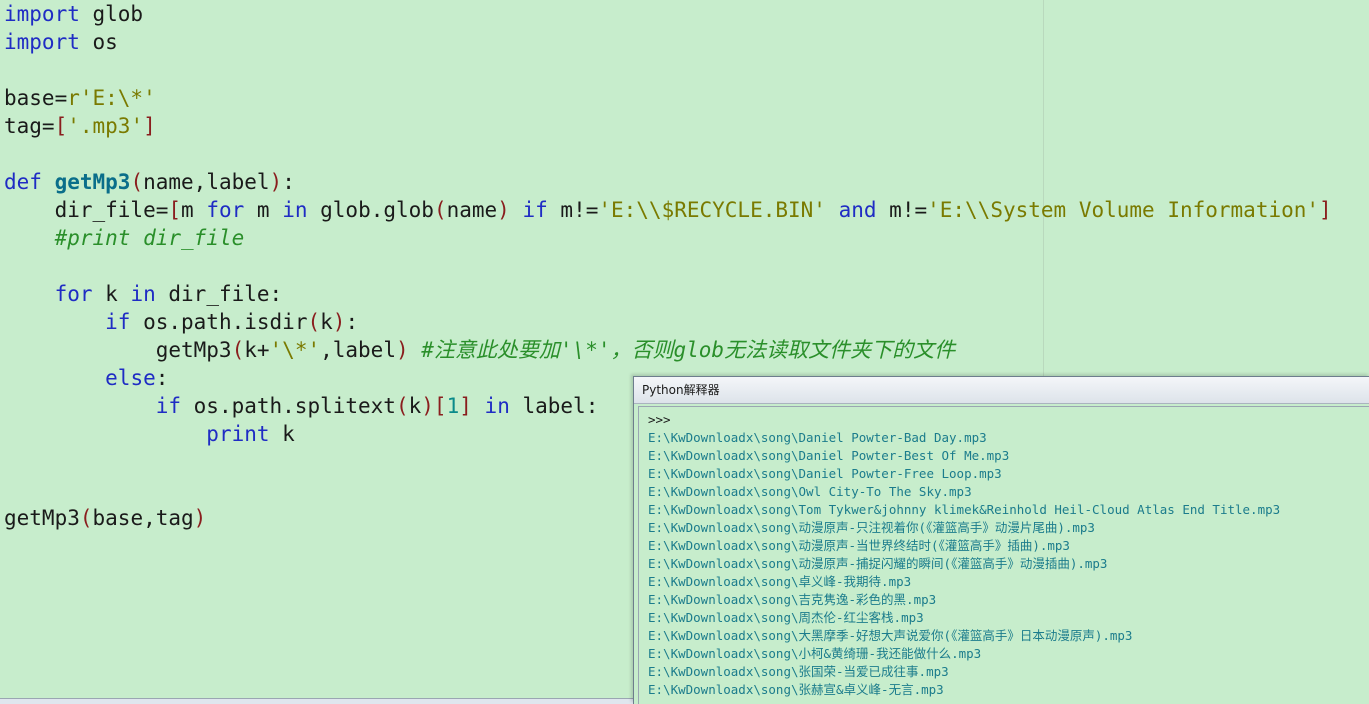 The width and height of the screenshot is (1369, 704). I want to click on code-token: os.path.isdir, so click(219, 322).